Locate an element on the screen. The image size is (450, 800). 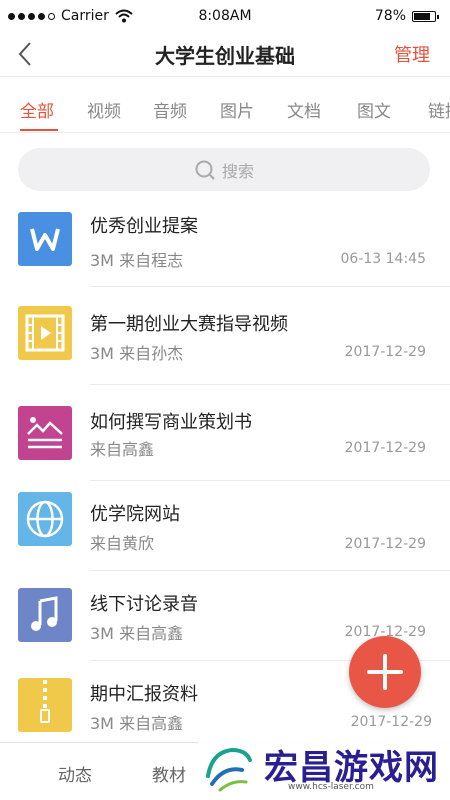
tab-link: 链接 is located at coordinates (439, 109).